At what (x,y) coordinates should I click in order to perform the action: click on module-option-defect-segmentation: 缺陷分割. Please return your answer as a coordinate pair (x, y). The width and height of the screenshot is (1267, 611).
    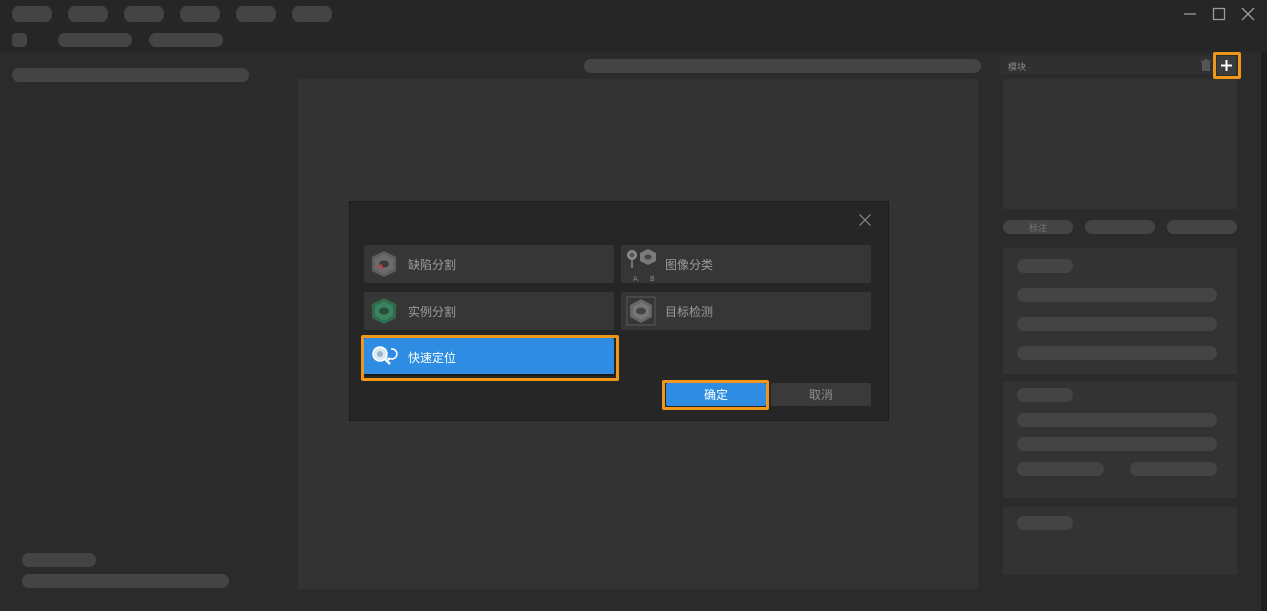
    Looking at the image, I should click on (489, 264).